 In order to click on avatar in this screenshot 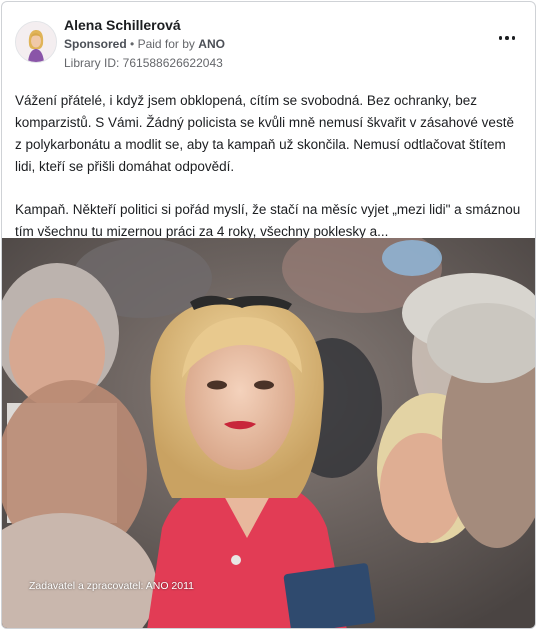, I will do `click(36, 42)`.